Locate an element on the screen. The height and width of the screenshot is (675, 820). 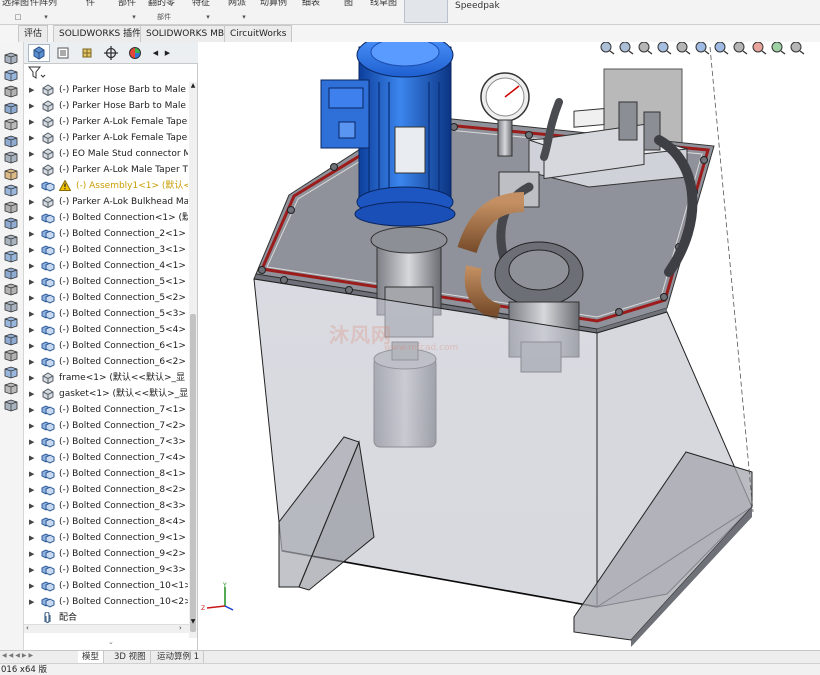
tree-item: ▶ (-) Bolted Connection_7<3> (默 is located at coordinates (106, 442).